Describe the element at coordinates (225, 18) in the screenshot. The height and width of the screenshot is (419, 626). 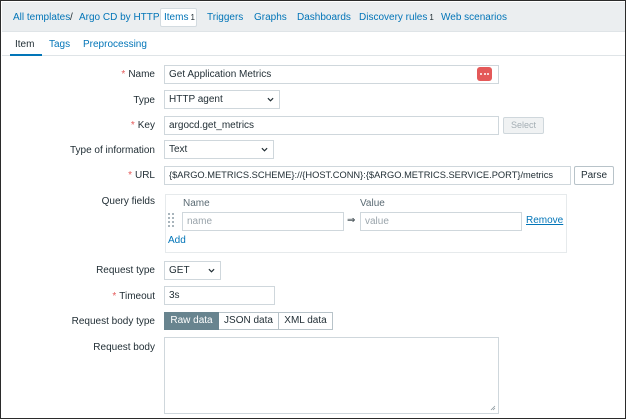
I see `tab-triggers: Triggers` at that location.